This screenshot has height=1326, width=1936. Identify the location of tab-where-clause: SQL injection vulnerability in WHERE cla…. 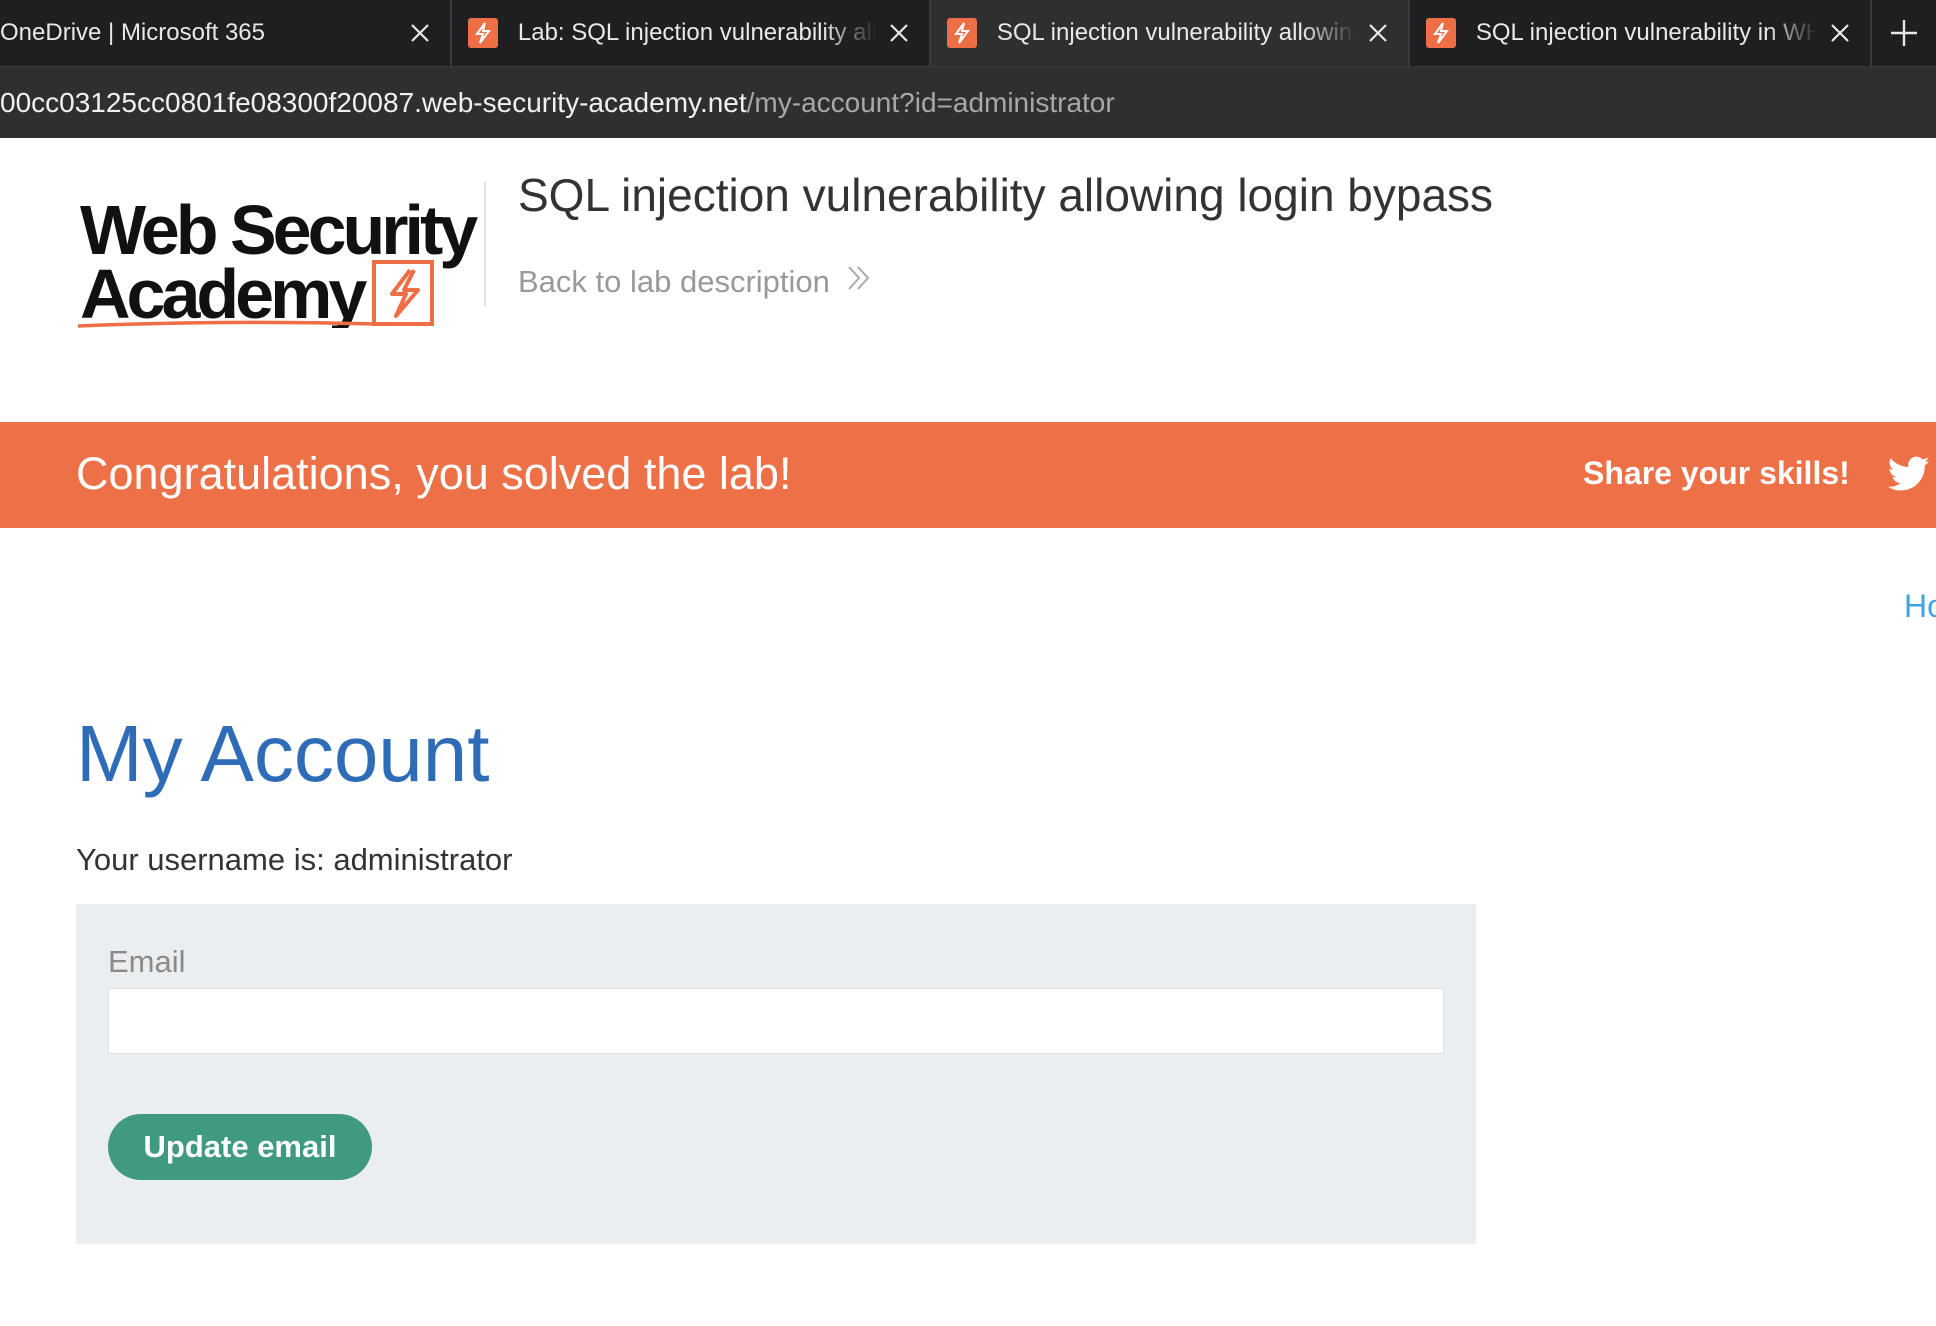
(1641, 33).